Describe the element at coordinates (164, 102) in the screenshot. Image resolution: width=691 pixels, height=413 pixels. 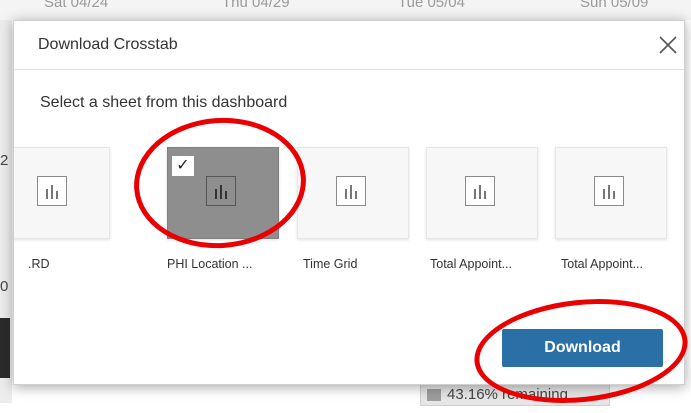
I see `dialog-subtitle: Select a sheet from this dashboard` at that location.